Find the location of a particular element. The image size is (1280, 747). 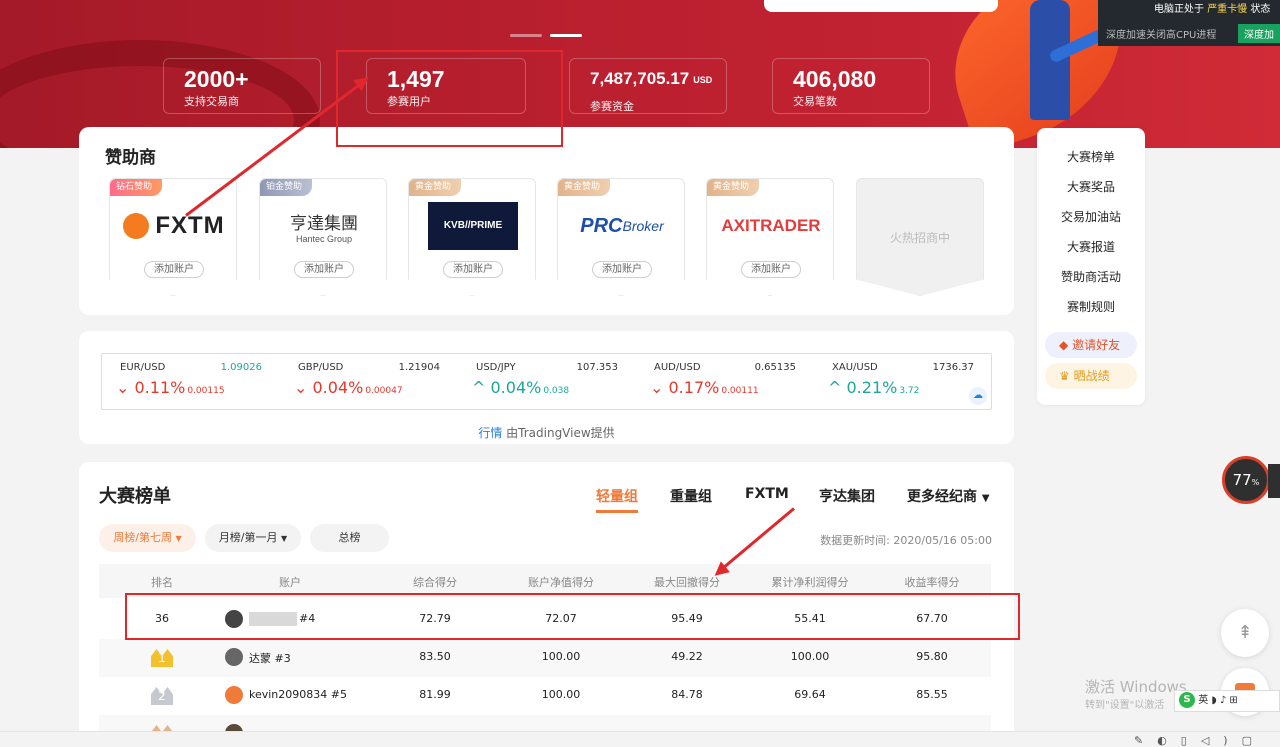

back-to-top-button: ⇞ is located at coordinates (1245, 633).